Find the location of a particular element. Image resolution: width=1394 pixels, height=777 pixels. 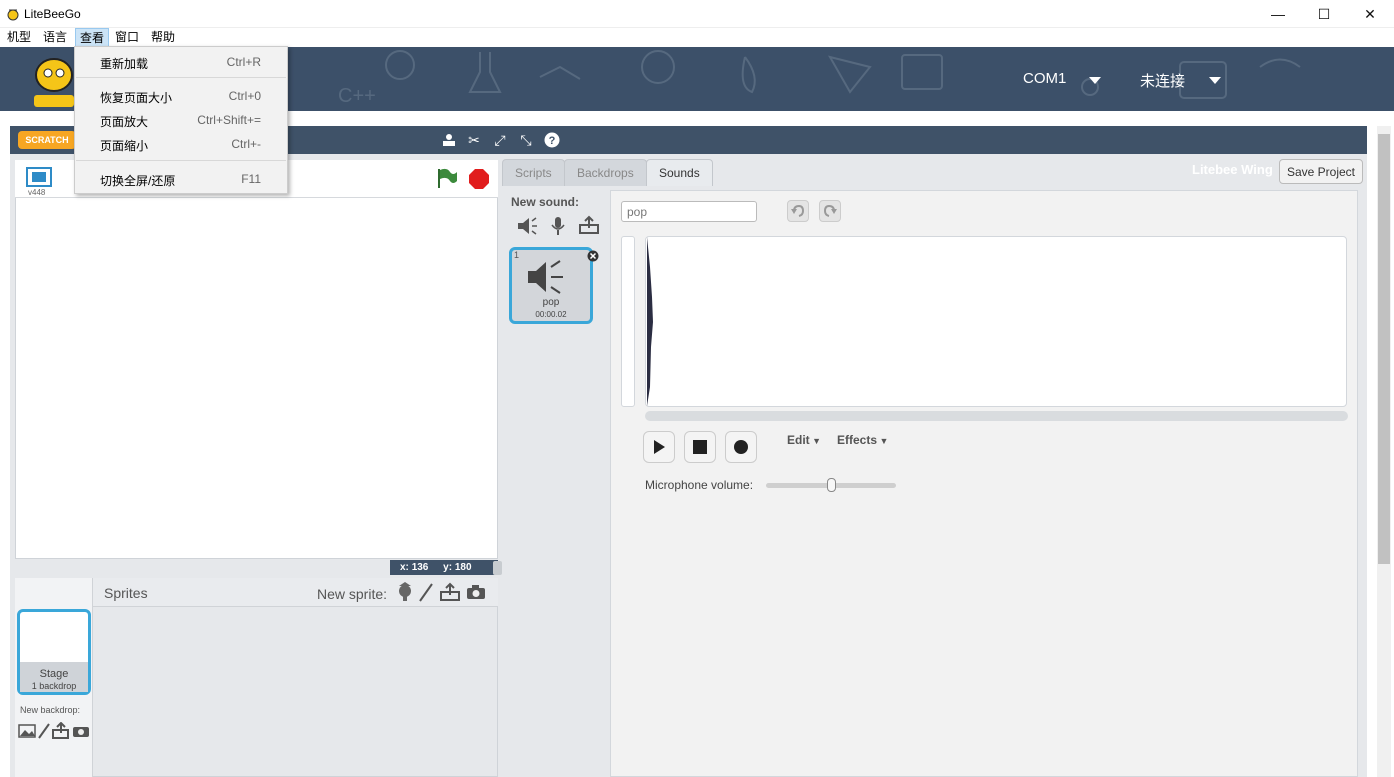

edit-label: Edit is located at coordinates (798, 440).